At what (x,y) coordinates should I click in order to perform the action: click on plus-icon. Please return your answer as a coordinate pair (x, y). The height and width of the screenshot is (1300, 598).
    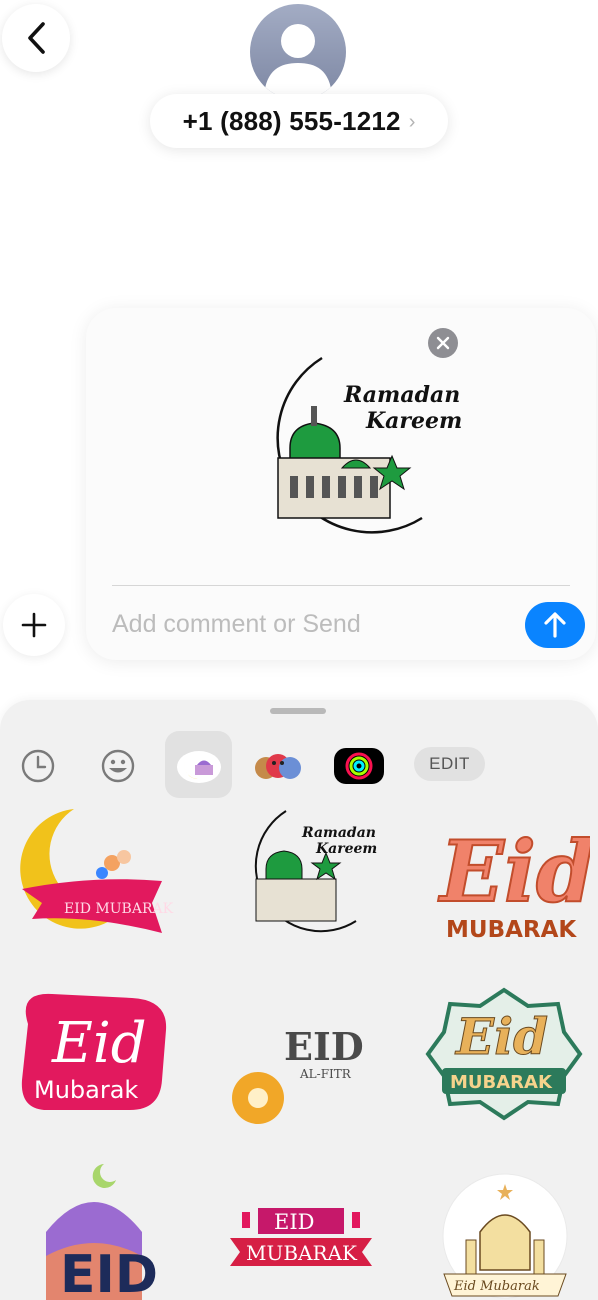
    Looking at the image, I should click on (34, 625).